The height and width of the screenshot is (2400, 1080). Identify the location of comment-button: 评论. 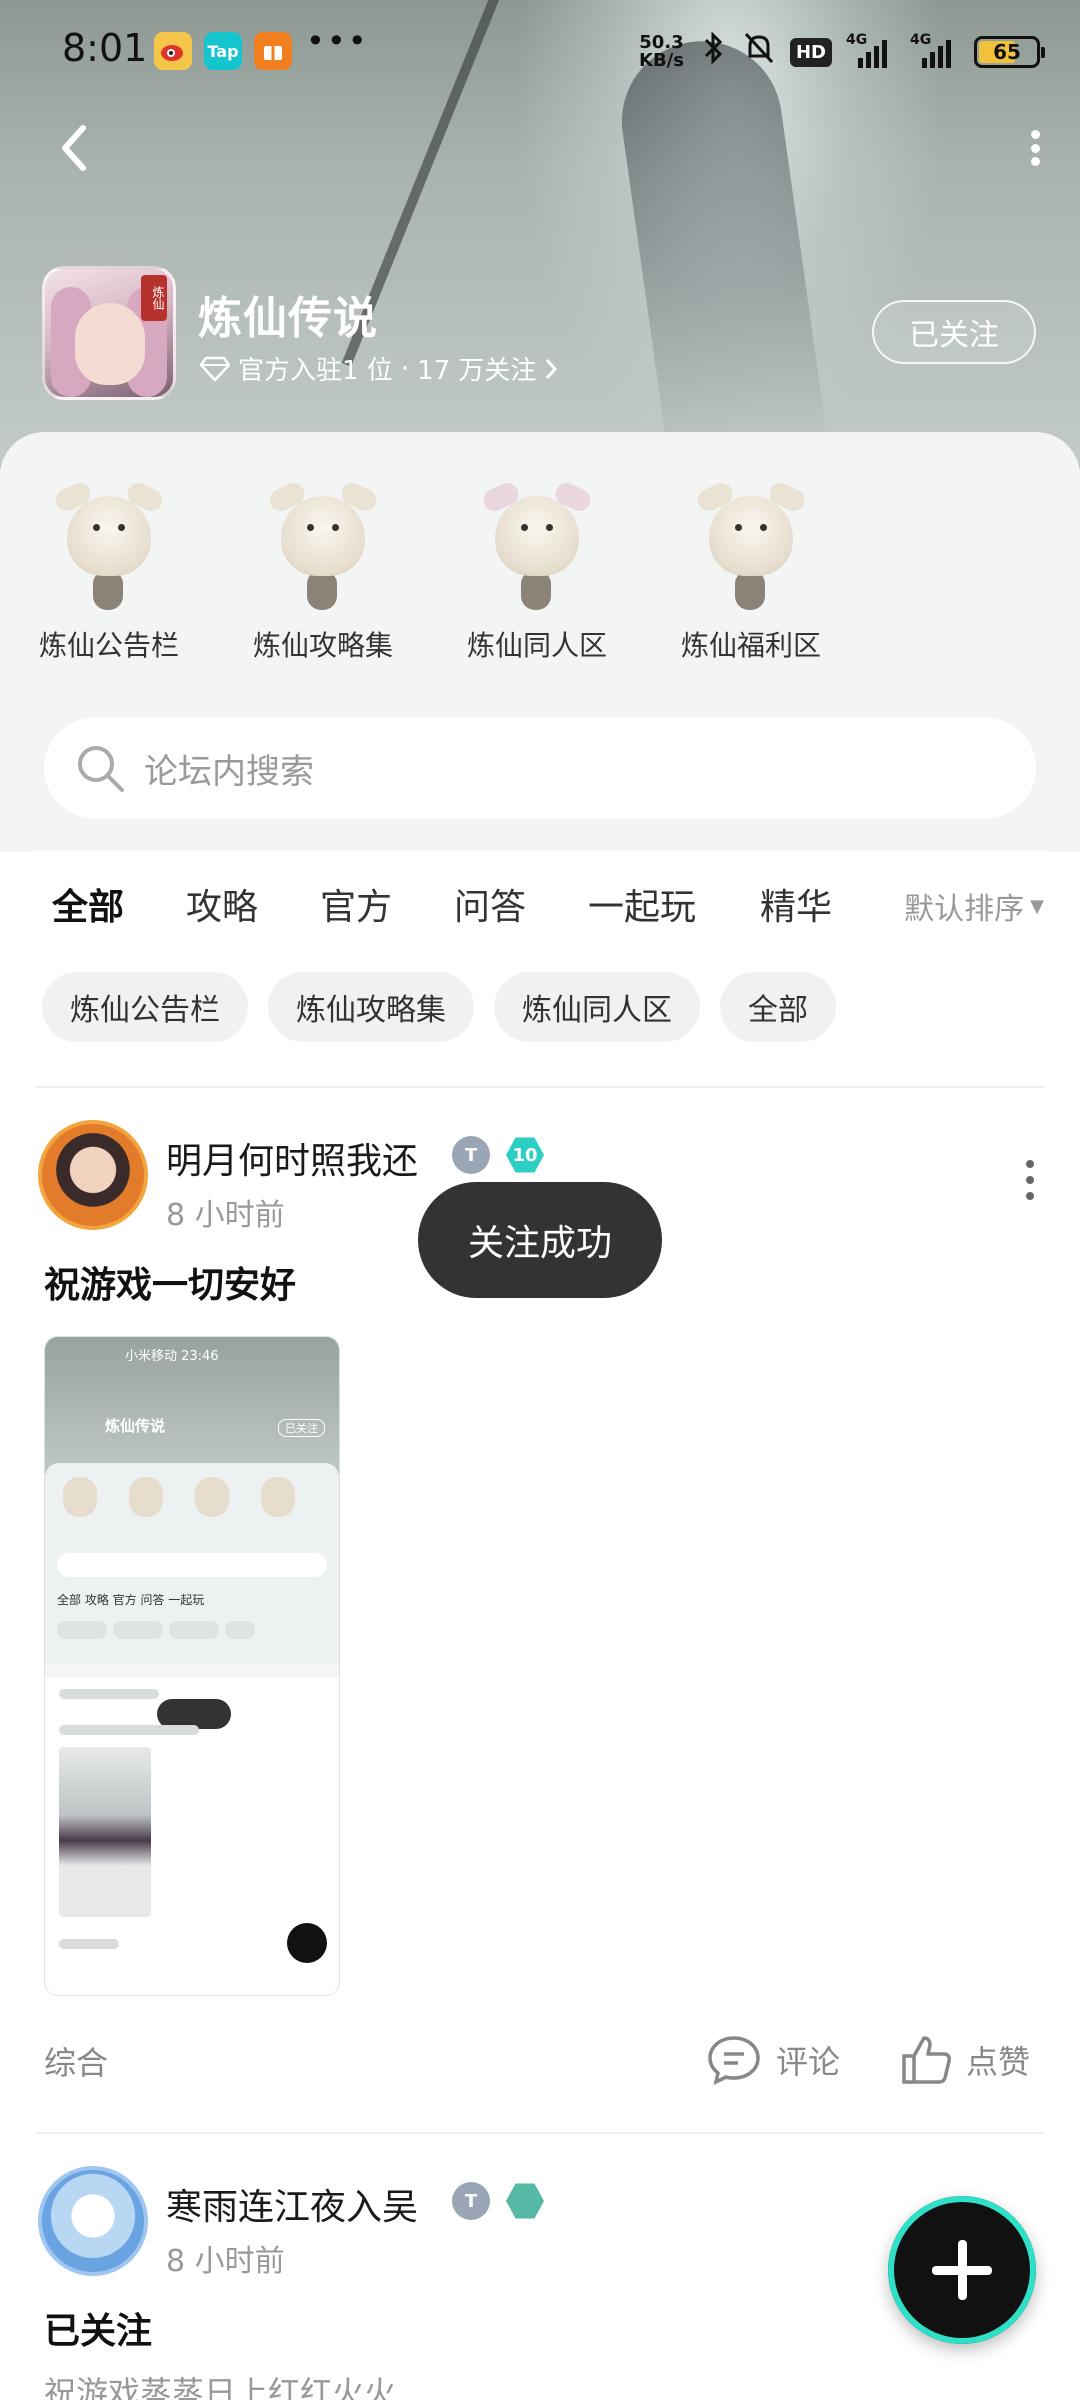
(773, 2060).